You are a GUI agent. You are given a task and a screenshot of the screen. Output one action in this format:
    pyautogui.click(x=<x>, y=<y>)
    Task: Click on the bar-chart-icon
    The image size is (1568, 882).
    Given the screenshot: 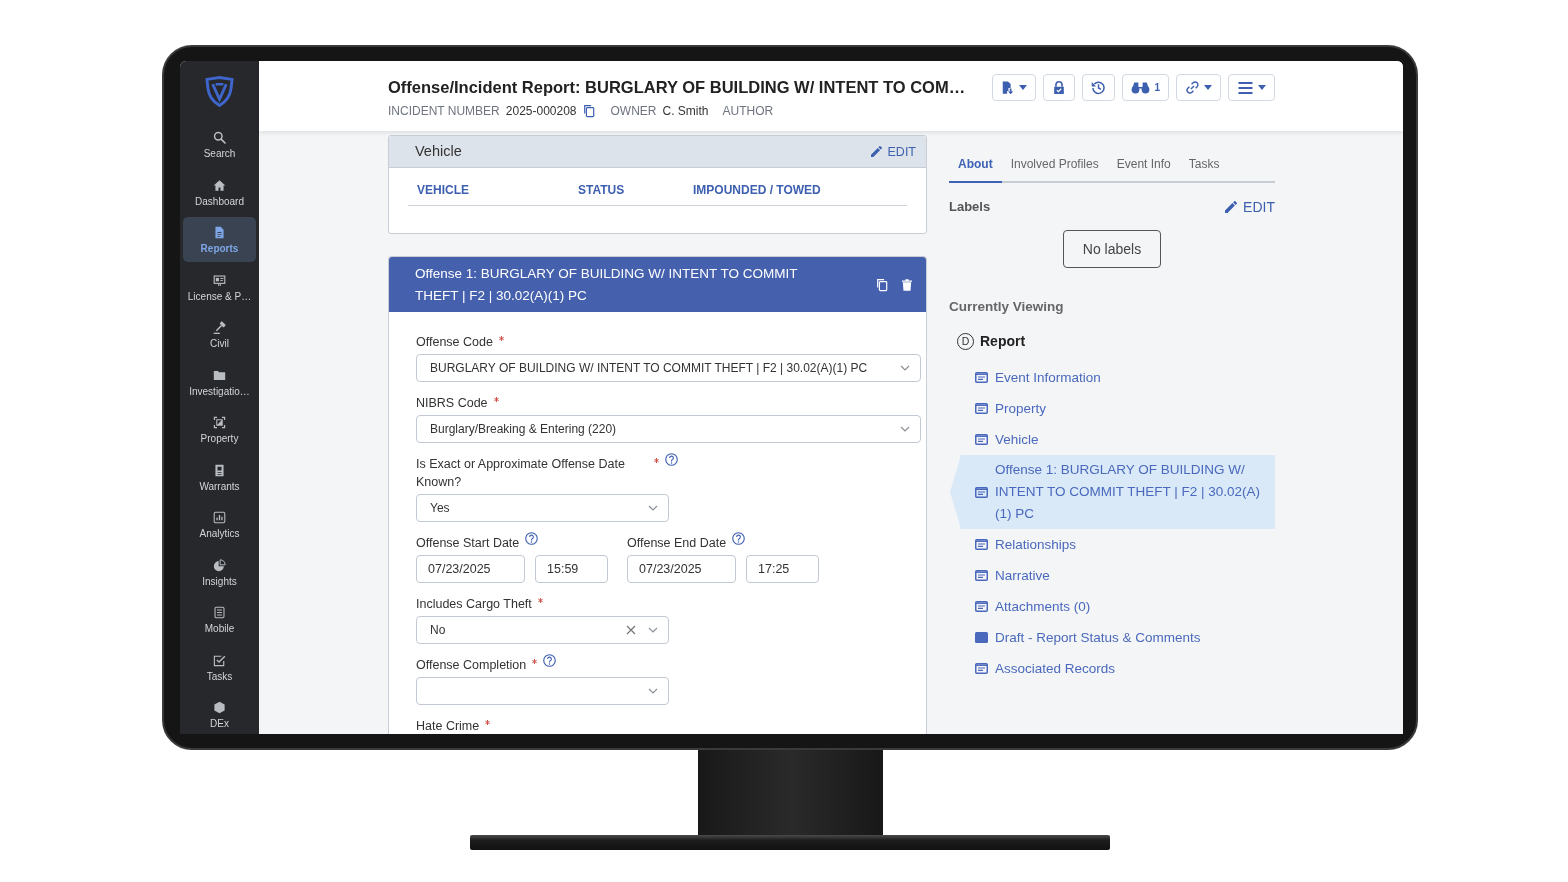 What is the action you would take?
    pyautogui.click(x=219, y=517)
    